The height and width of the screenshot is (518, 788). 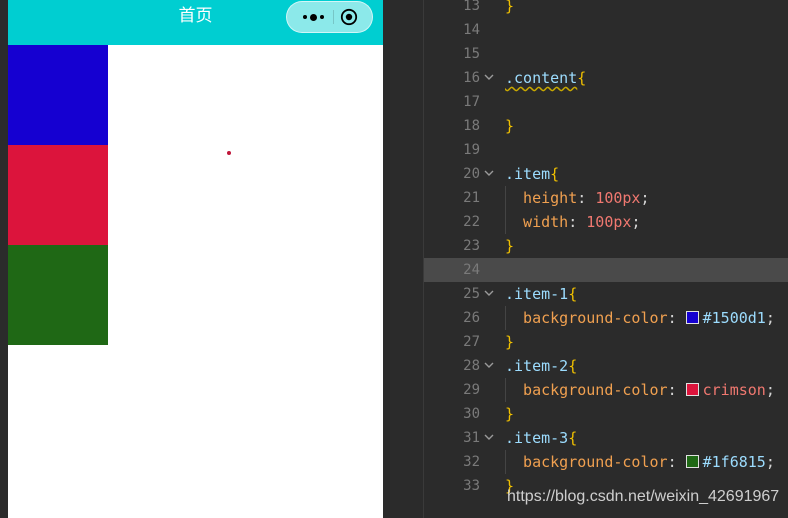 I want to click on code-text: .item{, so click(x=532, y=174).